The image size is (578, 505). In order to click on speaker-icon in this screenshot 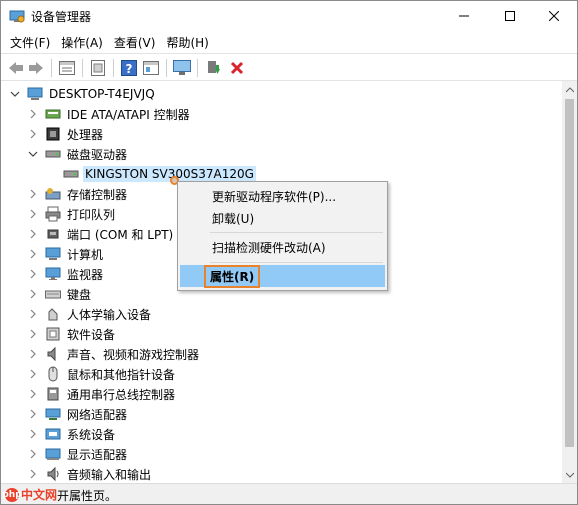, I will do `click(53, 354)`.